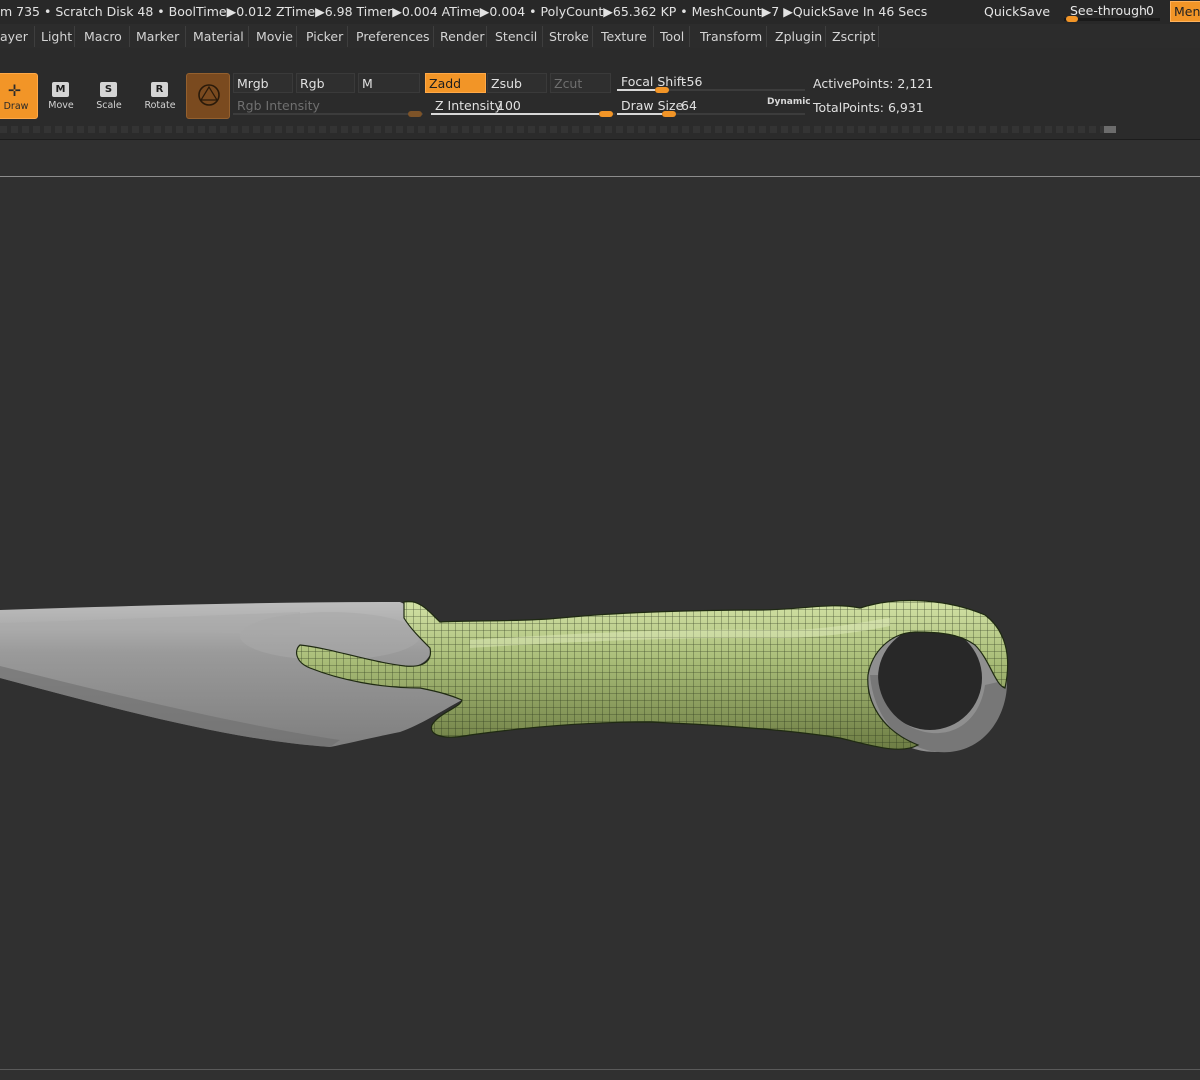  I want to click on menu-item-stroke: Stroke, so click(571, 36).